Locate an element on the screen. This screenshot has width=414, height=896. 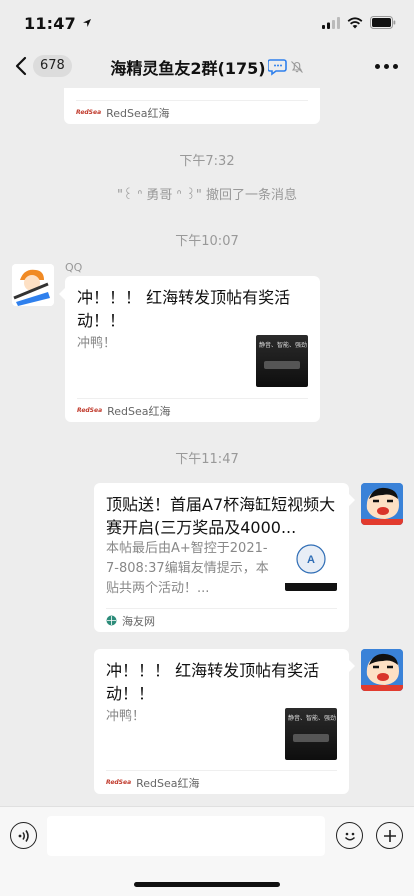
avatar is located at coordinates (33, 285).